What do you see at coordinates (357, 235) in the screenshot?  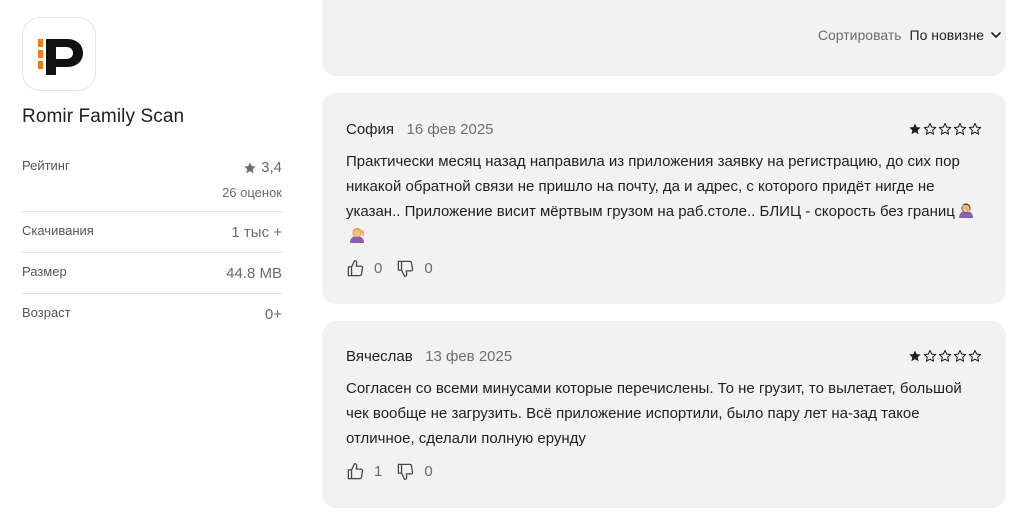 I see `woman-tipping-hand-emoji` at bounding box center [357, 235].